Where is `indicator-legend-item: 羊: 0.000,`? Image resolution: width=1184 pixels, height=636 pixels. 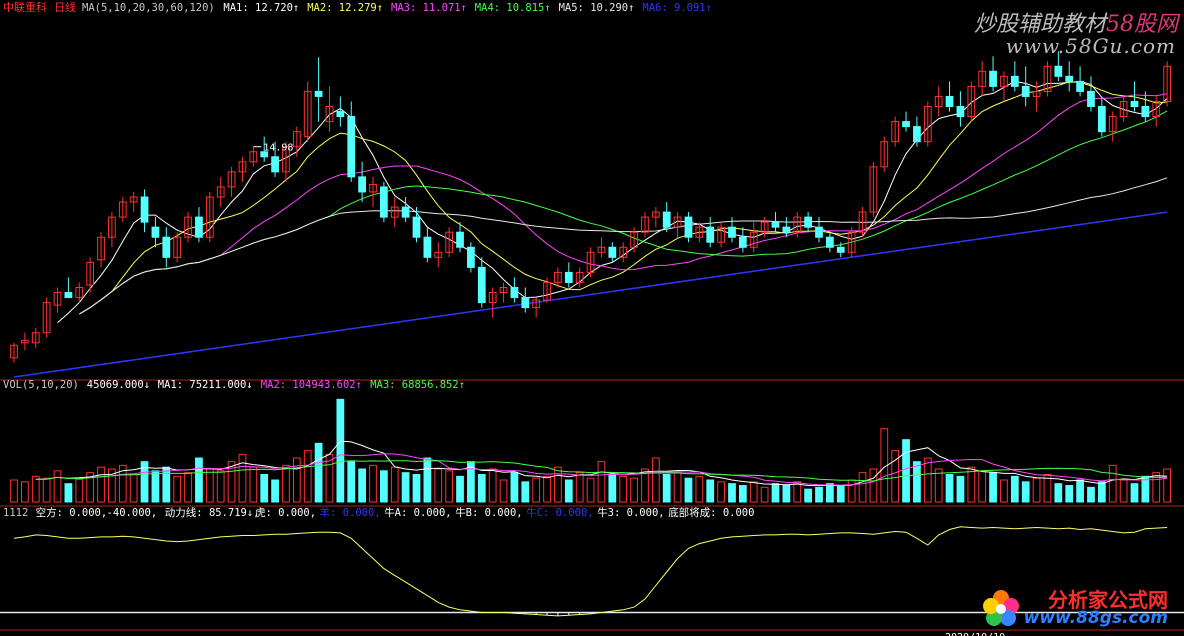 indicator-legend-item: 羊: 0.000, is located at coordinates (350, 512).